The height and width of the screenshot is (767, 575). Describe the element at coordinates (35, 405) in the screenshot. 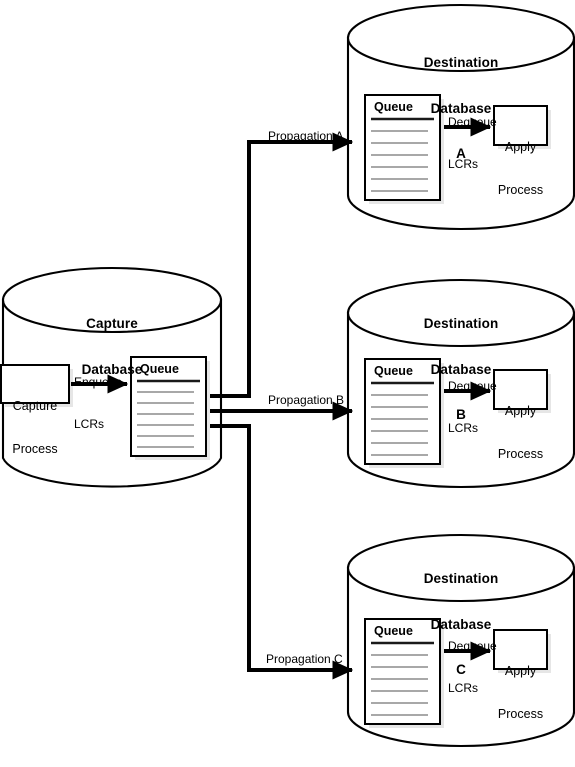

I see `capture-process-line1: Capture` at that location.